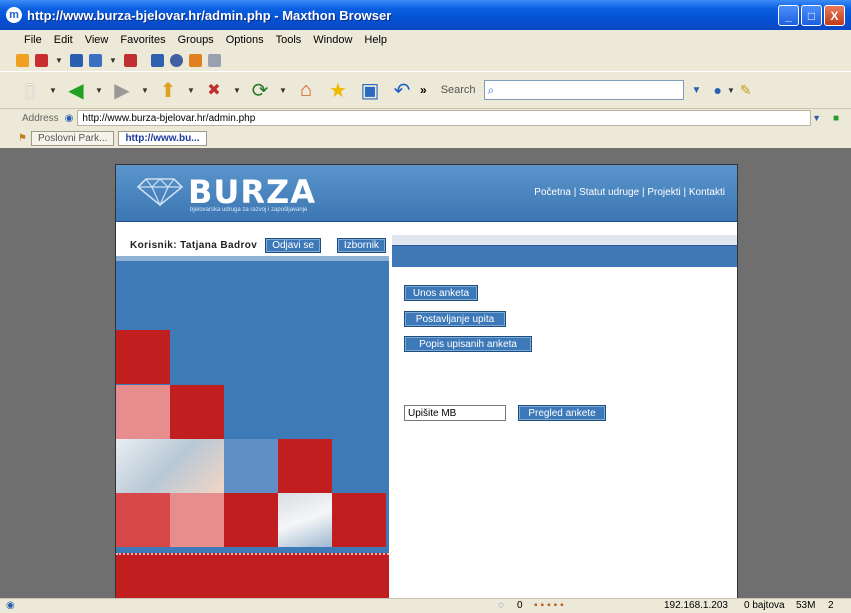 The height and width of the screenshot is (613, 851). Describe the element at coordinates (63, 40) in the screenshot. I see `menu-edit: Edit` at that location.